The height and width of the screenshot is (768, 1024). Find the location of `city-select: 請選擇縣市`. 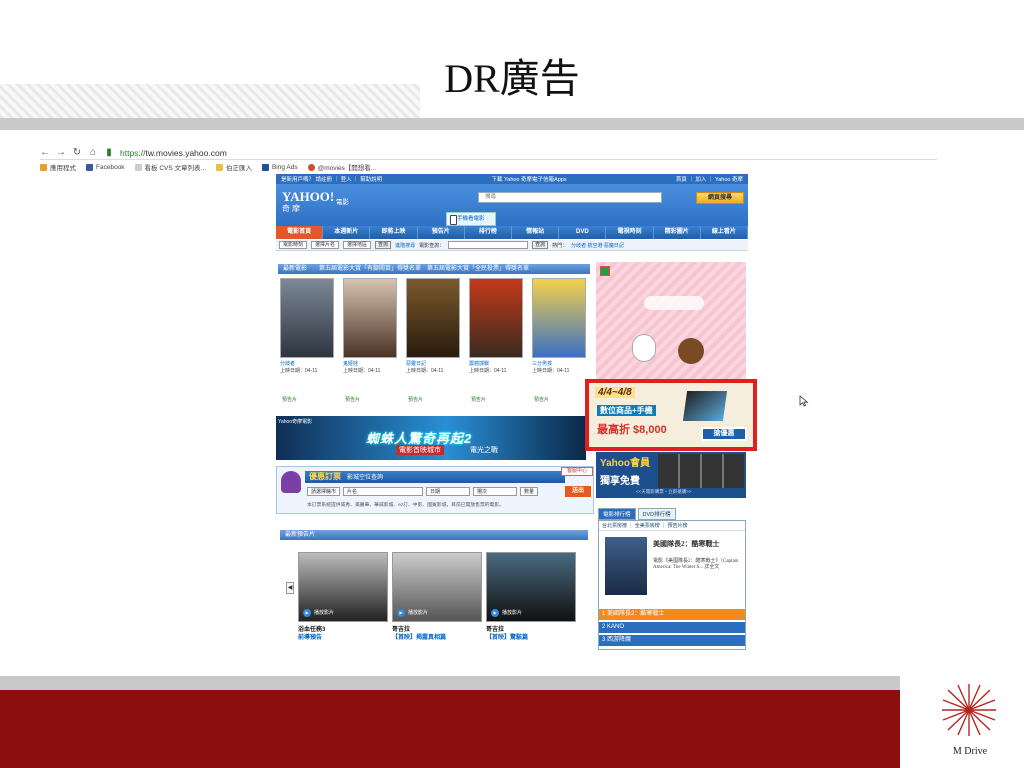

city-select: 請選擇縣市 is located at coordinates (324, 491).